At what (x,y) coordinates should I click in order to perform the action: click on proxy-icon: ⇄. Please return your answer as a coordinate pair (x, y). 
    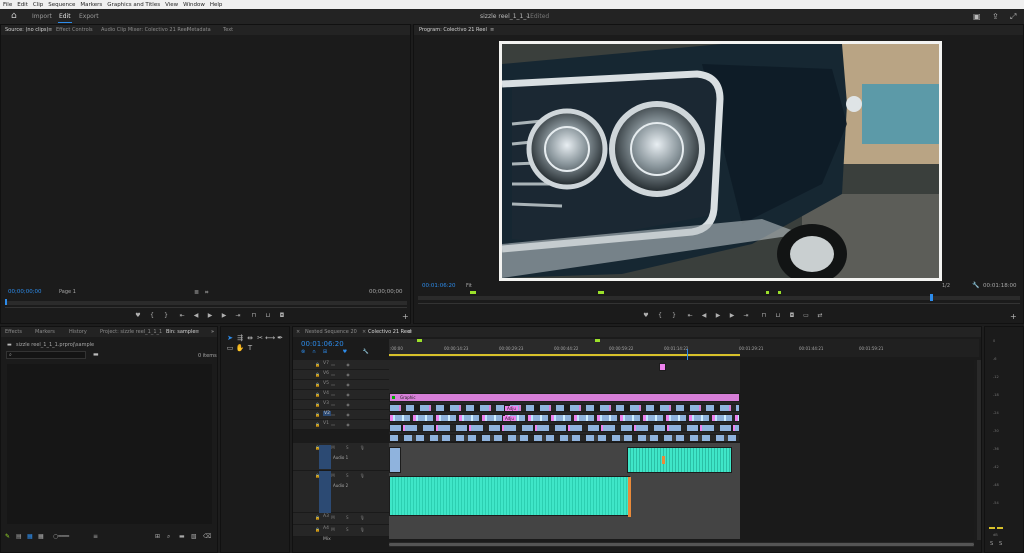
    Looking at the image, I should click on (820, 315).